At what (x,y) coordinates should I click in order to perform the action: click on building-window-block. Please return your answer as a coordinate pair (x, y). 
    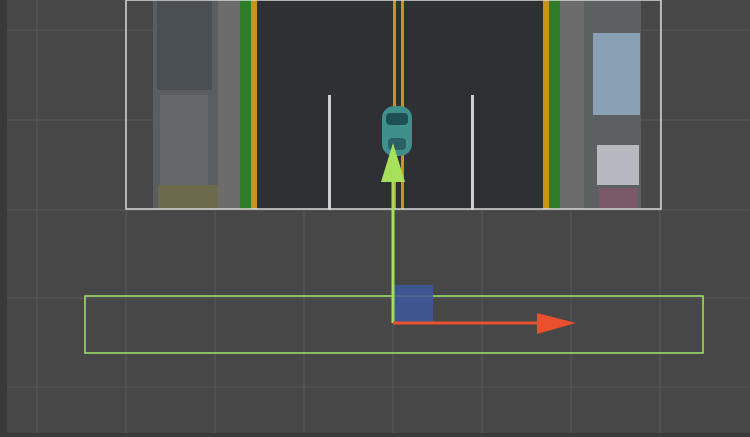
    Looking at the image, I should click on (616, 74).